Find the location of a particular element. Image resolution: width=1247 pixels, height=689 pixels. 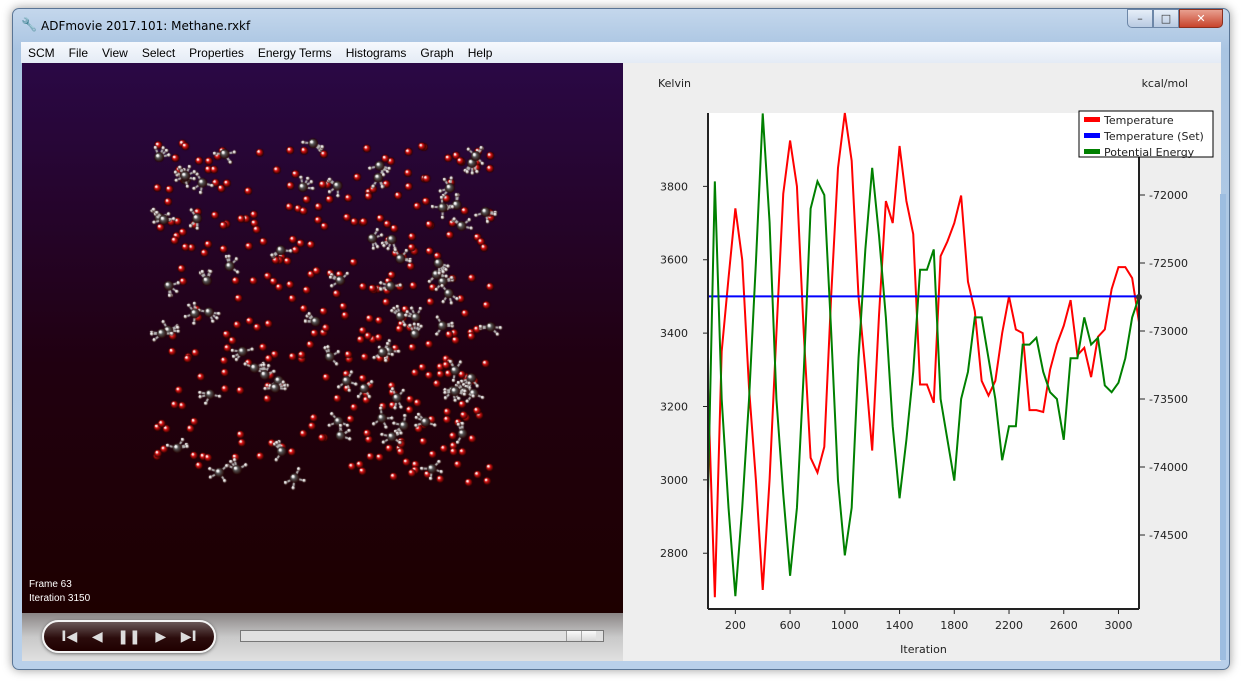

menu-view: View is located at coordinates (115, 53).